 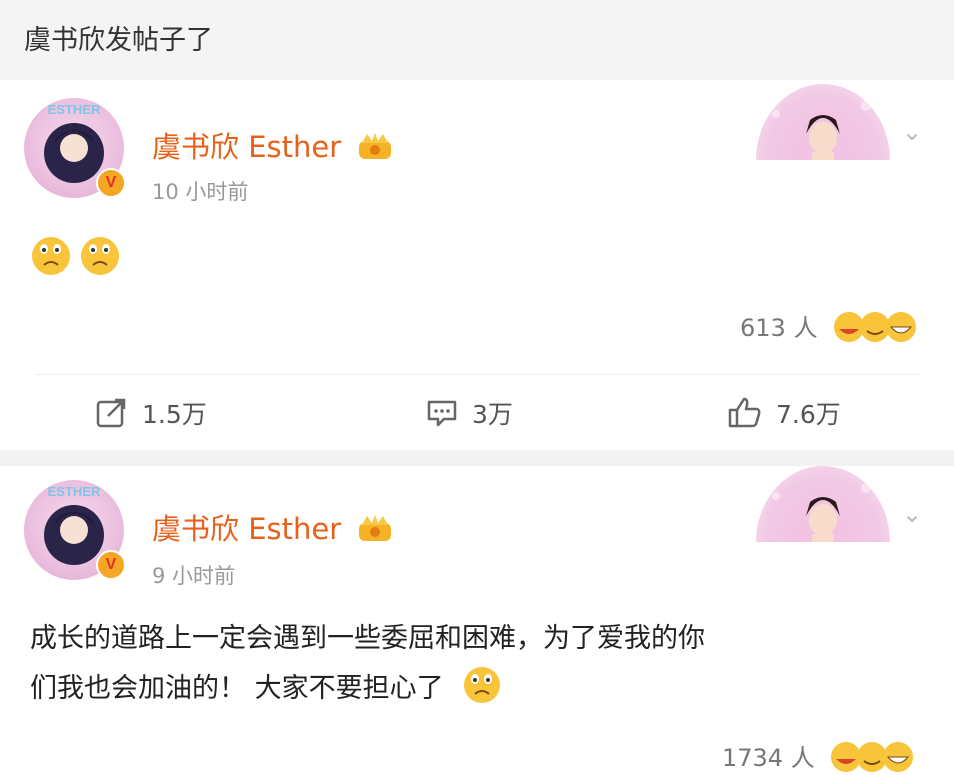 What do you see at coordinates (237, 688) in the screenshot?
I see `post-text-line-2: 们我也会加油的！ 大家不要担心了` at bounding box center [237, 688].